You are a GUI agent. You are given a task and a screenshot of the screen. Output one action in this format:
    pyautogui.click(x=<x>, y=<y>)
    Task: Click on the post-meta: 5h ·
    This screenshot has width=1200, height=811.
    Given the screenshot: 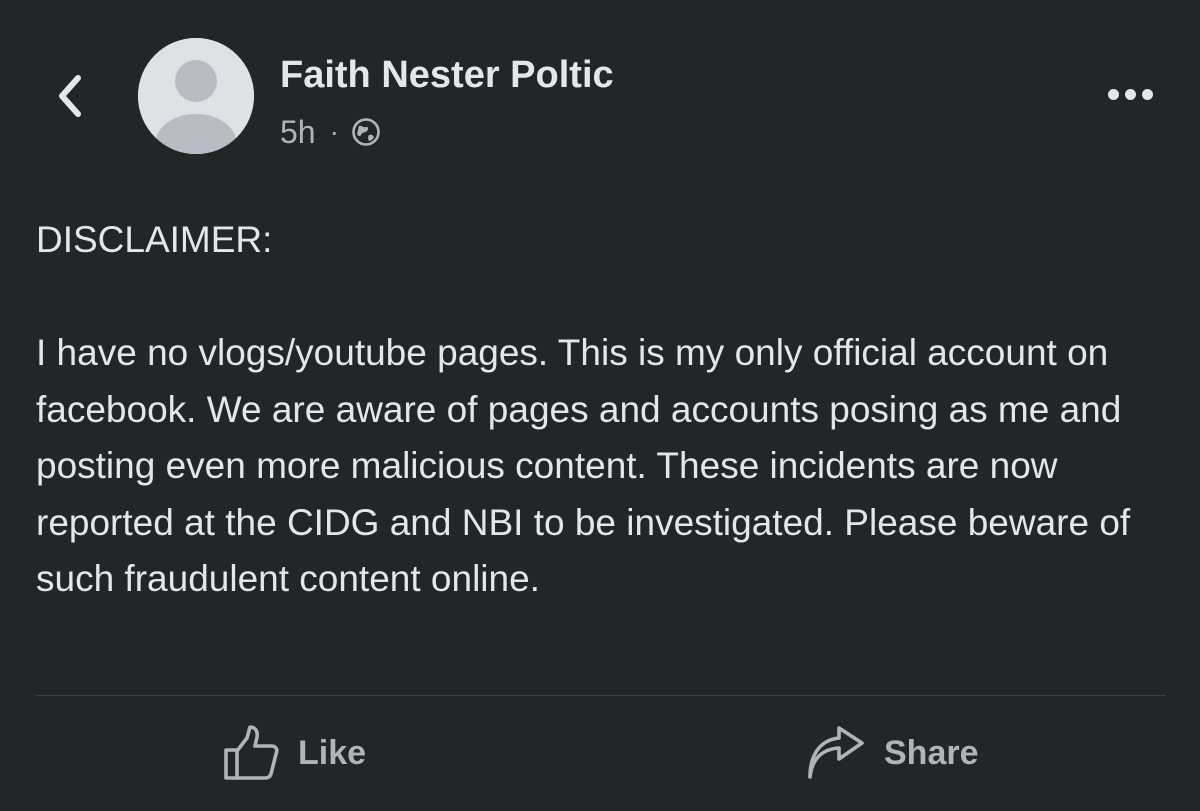 What is the action you would take?
    pyautogui.click(x=330, y=132)
    